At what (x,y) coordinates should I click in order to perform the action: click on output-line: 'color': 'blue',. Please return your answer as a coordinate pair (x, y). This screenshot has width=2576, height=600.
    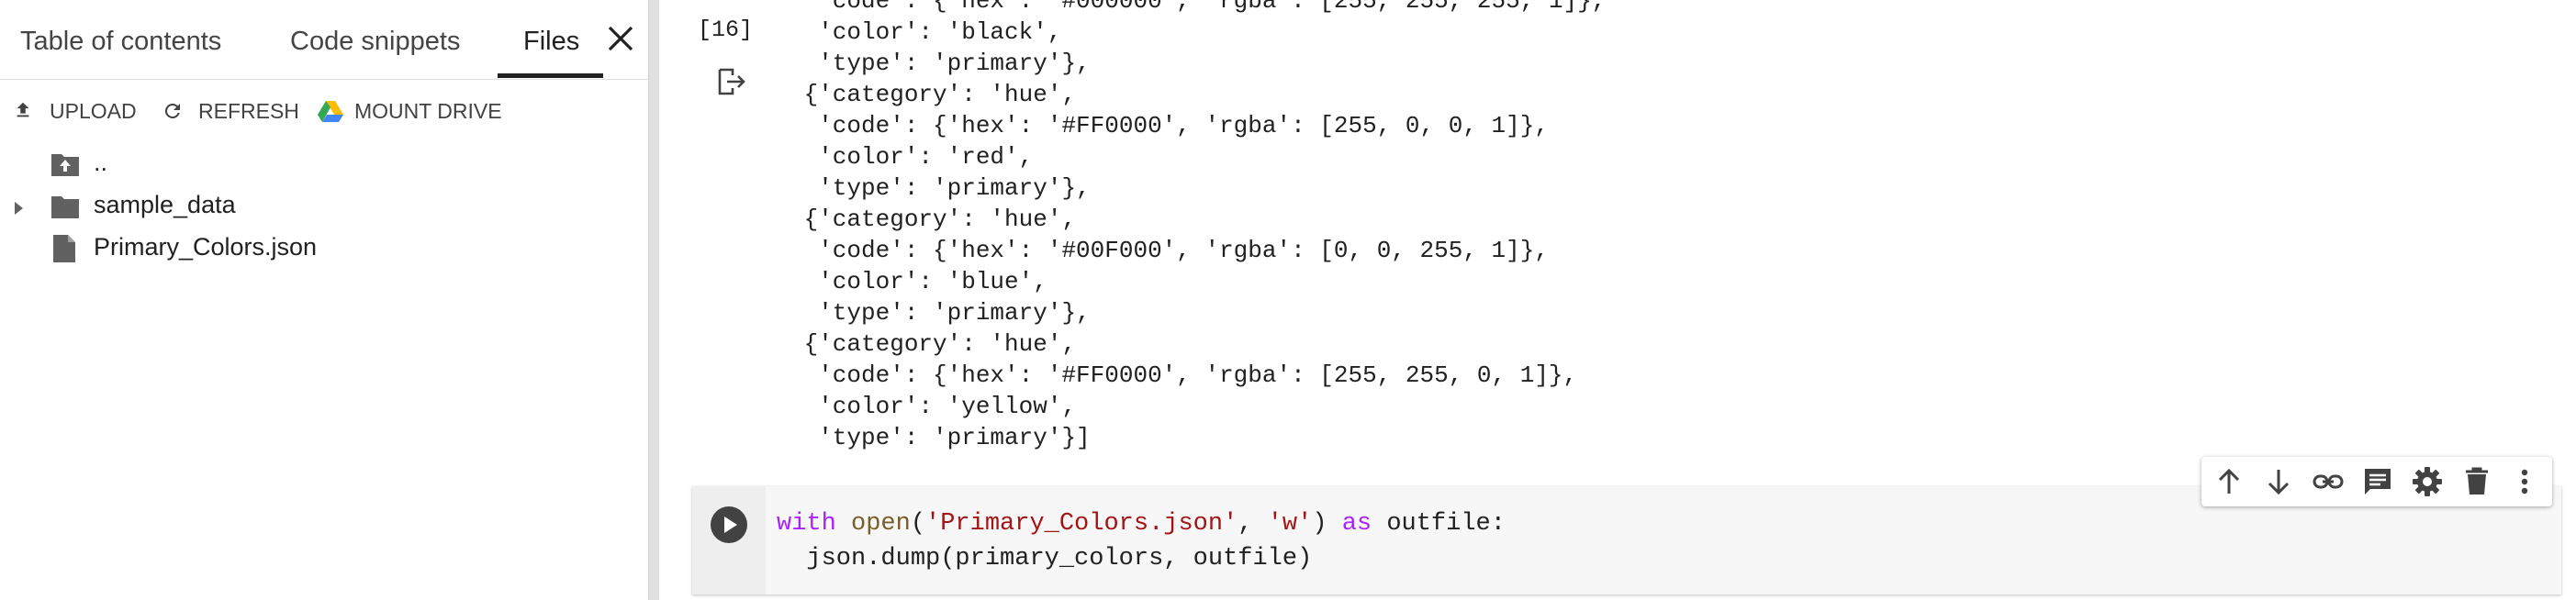
    Looking at the image, I should click on (918, 282).